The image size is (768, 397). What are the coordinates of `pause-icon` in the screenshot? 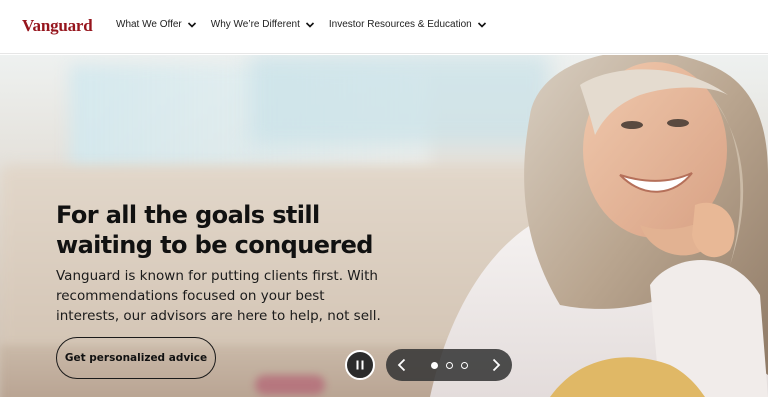 It's located at (360, 365).